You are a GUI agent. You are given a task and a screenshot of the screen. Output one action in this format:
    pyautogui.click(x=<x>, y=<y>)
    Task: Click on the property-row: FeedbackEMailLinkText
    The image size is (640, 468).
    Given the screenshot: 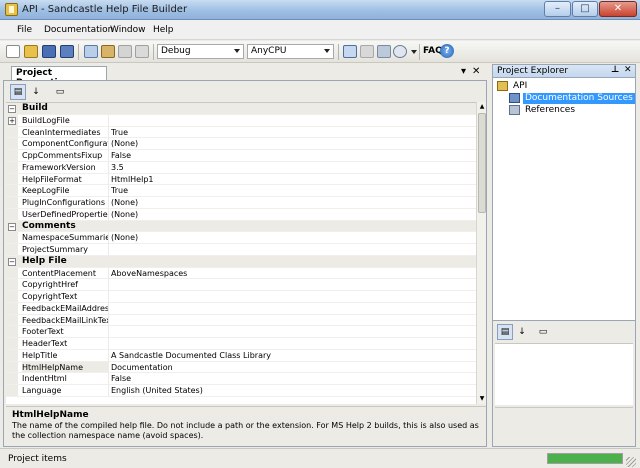 What is the action you would take?
    pyautogui.click(x=241, y=320)
    